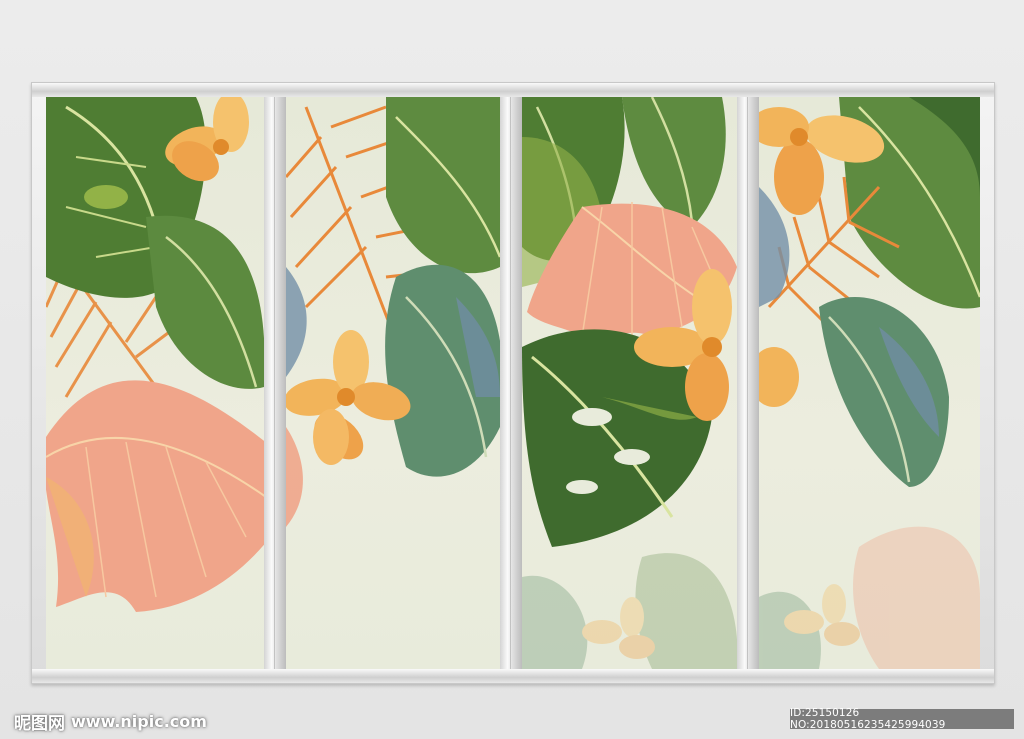 The width and height of the screenshot is (1024, 739). I want to click on watermark-logo: 昵图网 www.nipic.com, so click(110, 721).